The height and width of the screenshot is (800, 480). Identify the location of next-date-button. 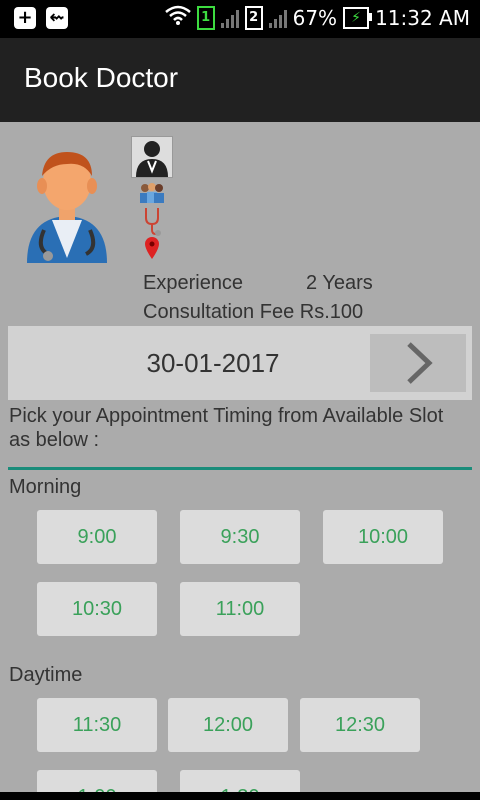
(418, 363).